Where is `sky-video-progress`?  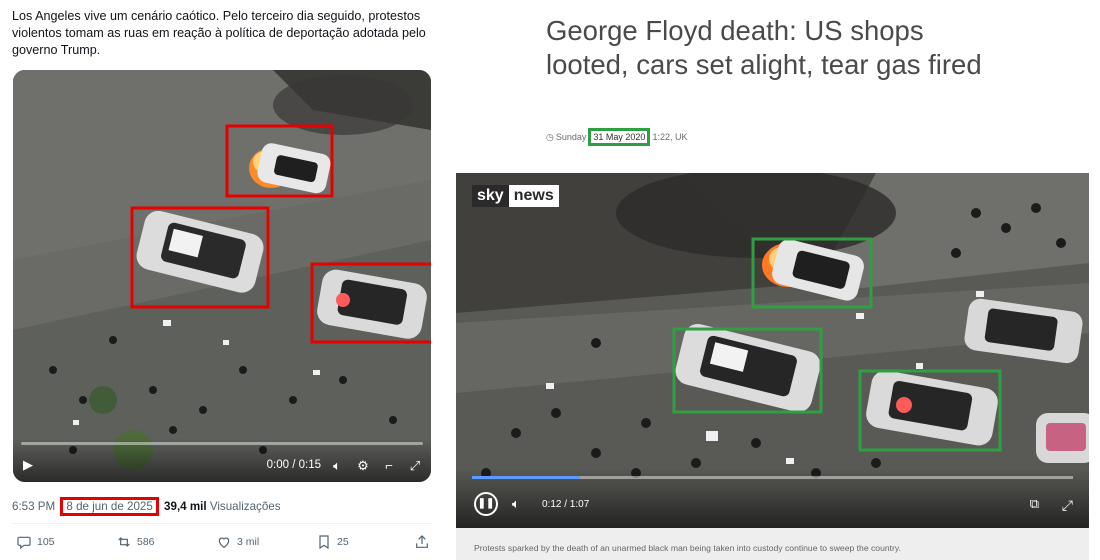 sky-video-progress is located at coordinates (772, 477).